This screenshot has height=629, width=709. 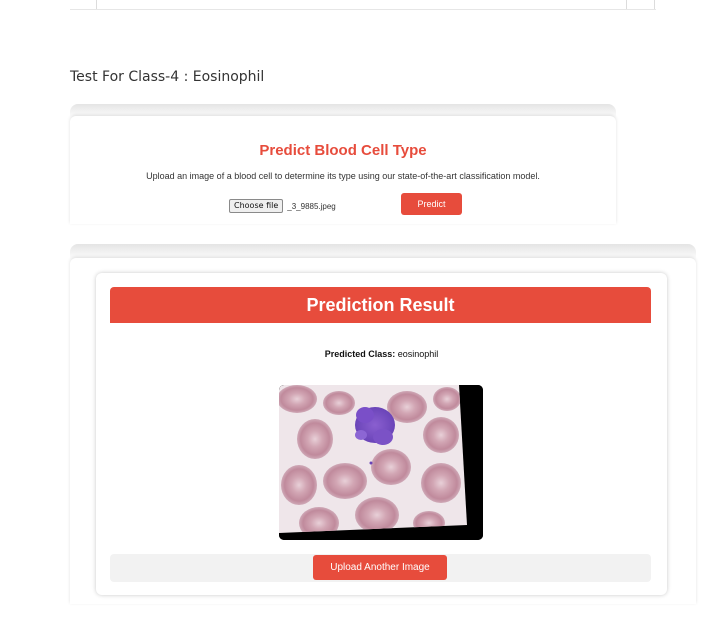 I want to click on result-actions-bar: Upload Another Image, so click(x=380, y=568).